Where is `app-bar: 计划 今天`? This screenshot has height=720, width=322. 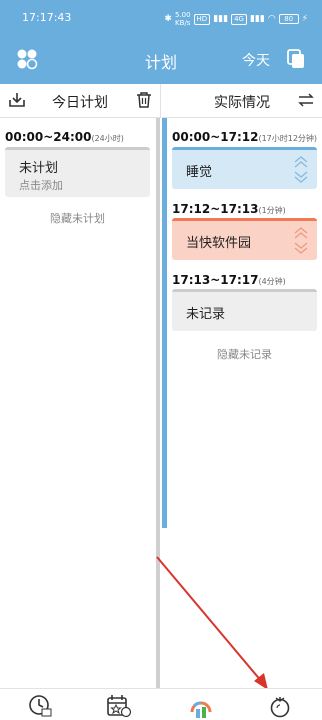 app-bar: 计划 今天 is located at coordinates (161, 62).